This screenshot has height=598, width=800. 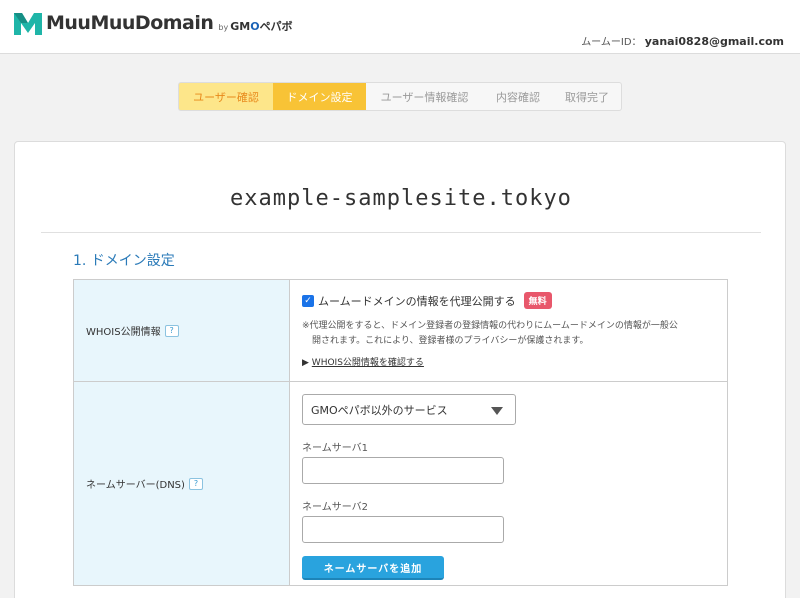 I want to click on ns2-label: ネームサーバ2, so click(x=335, y=507).